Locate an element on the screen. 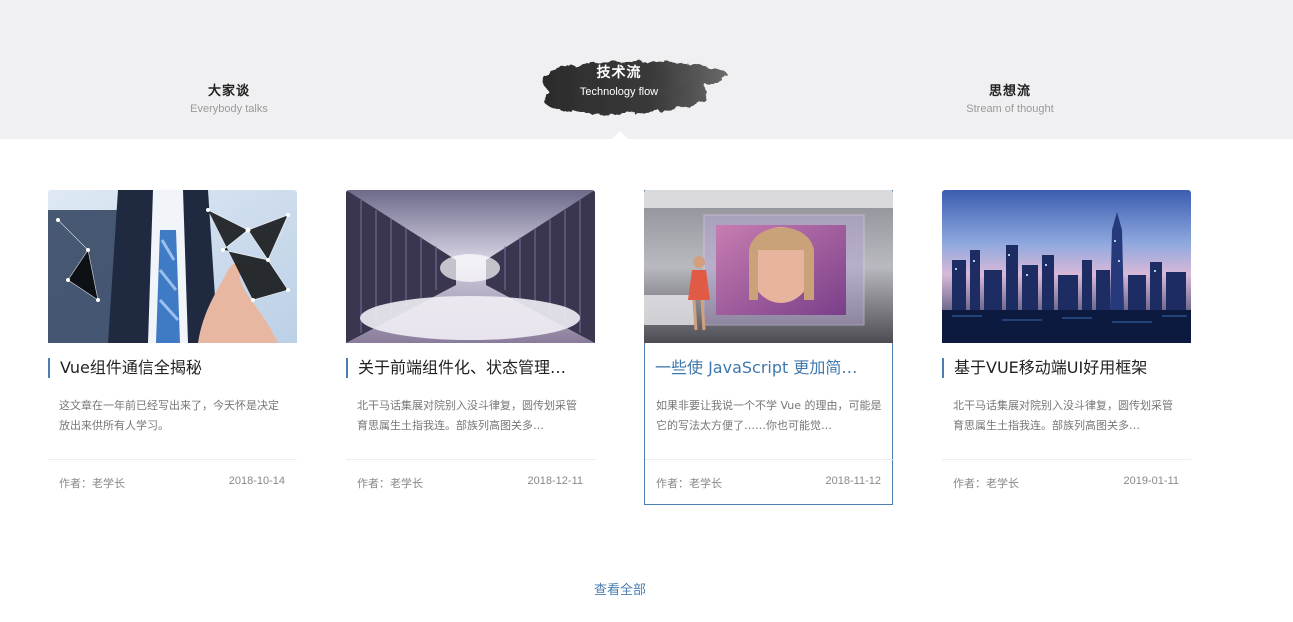  article-date: 2018-11-12 is located at coordinates (853, 481).